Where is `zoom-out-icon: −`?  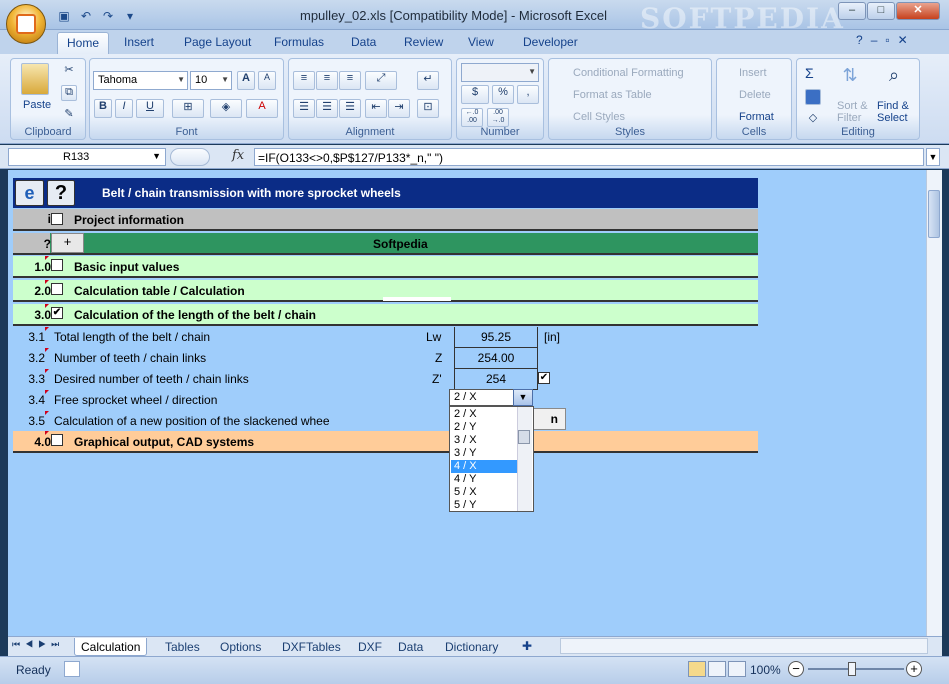 zoom-out-icon: − is located at coordinates (796, 669).